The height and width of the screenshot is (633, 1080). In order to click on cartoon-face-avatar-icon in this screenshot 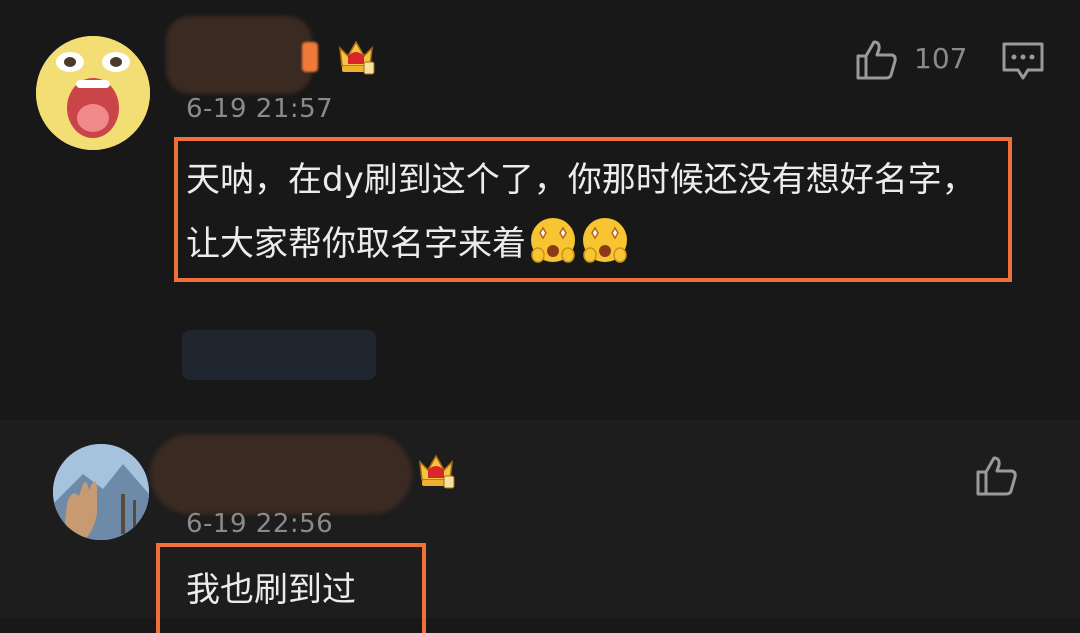, I will do `click(93, 93)`.